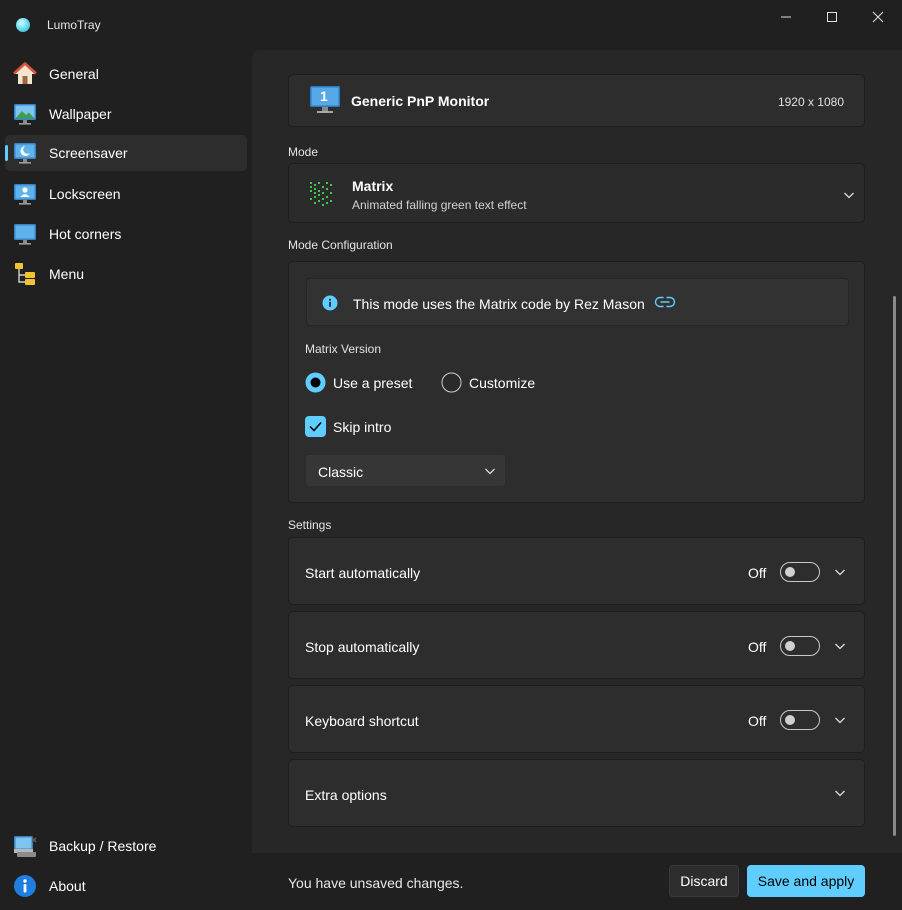 This screenshot has height=910, width=902. I want to click on skip-intro-checkbox: Skip intro, so click(360, 427).